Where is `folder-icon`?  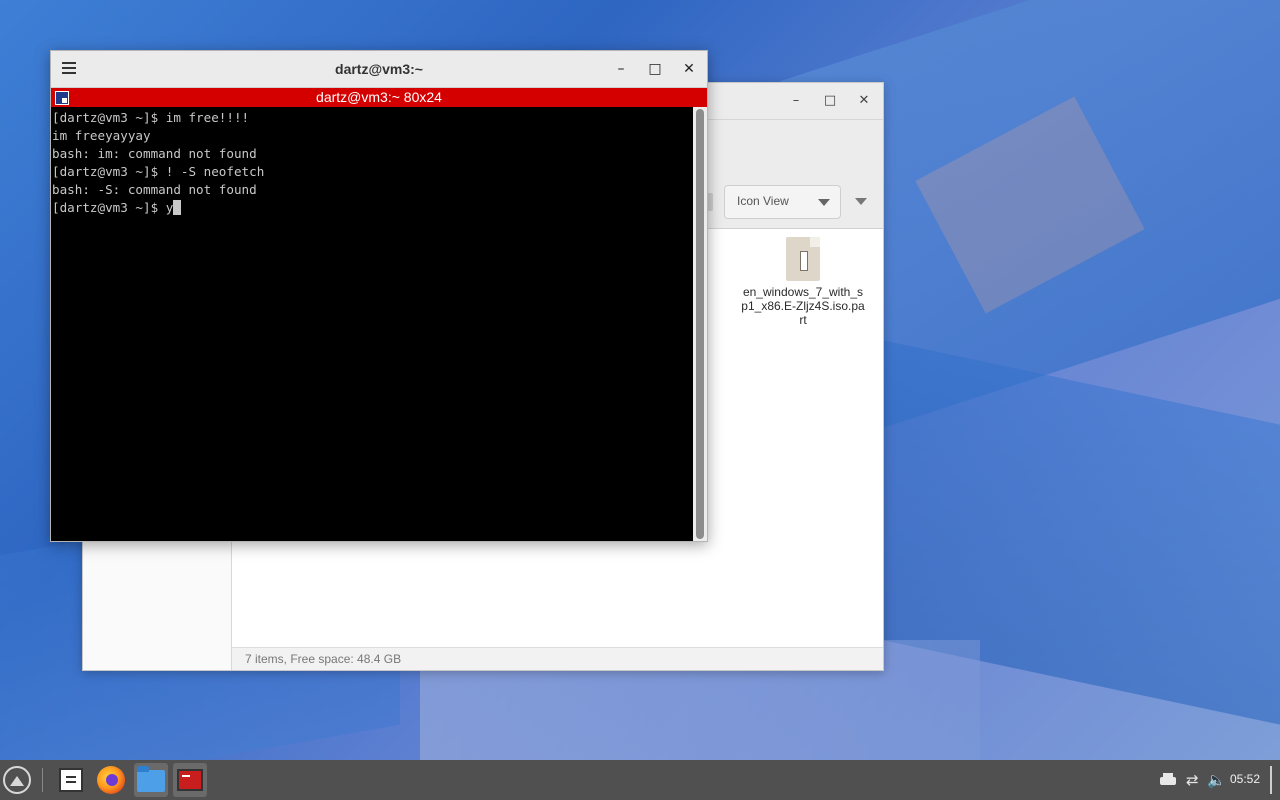
folder-icon is located at coordinates (151, 779).